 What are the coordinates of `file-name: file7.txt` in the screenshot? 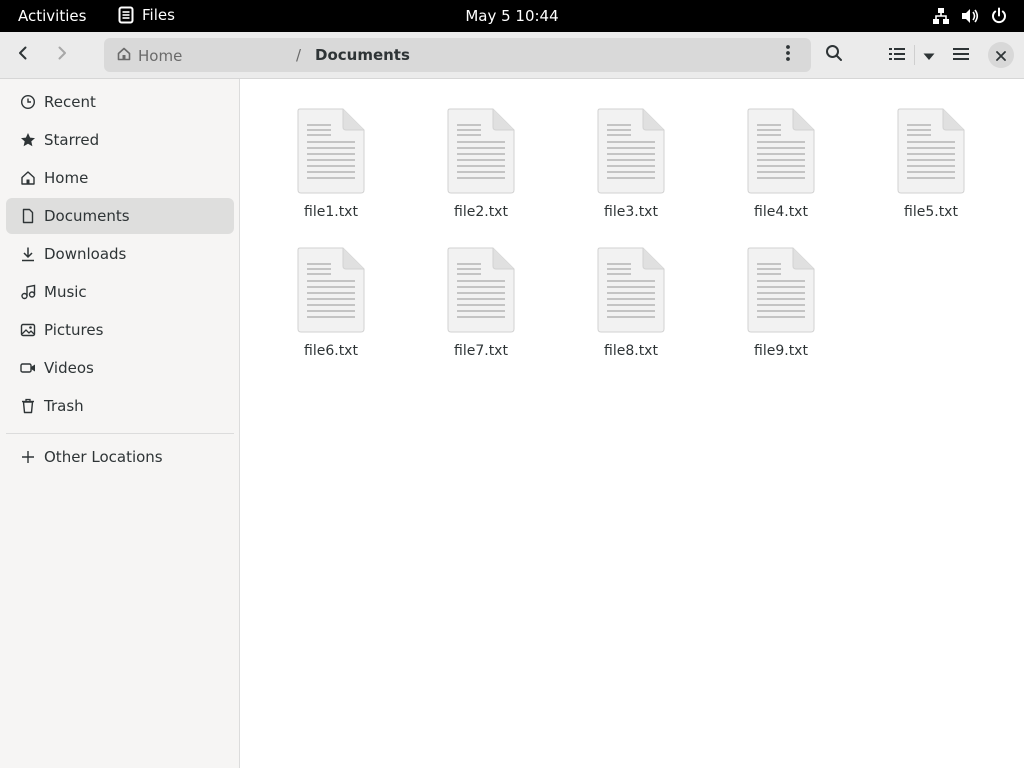 It's located at (481, 351).